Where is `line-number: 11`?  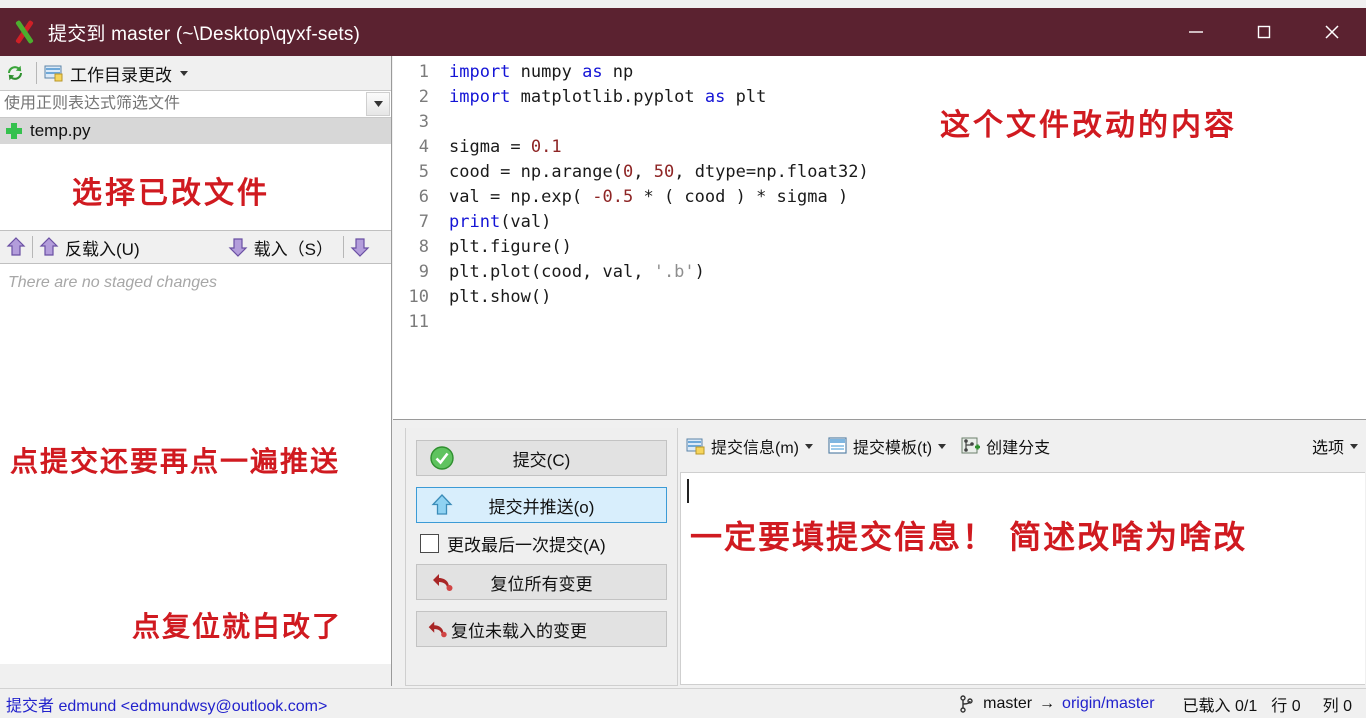 line-number: 11 is located at coordinates (418, 322).